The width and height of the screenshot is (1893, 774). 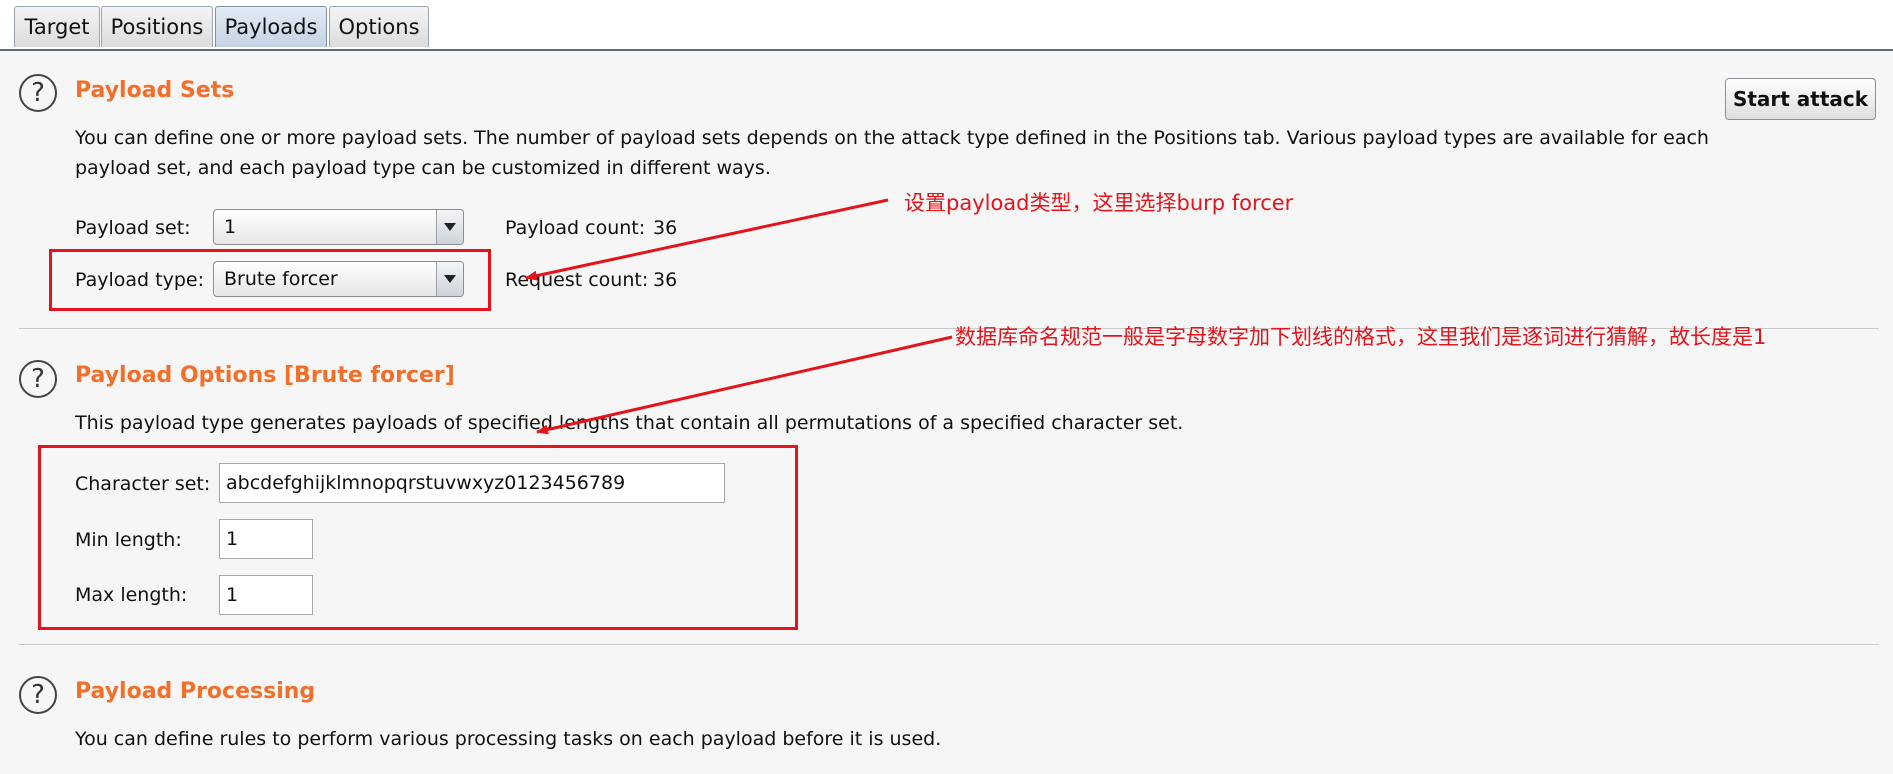 I want to click on arrow-to-payload-type, so click(x=707, y=239).